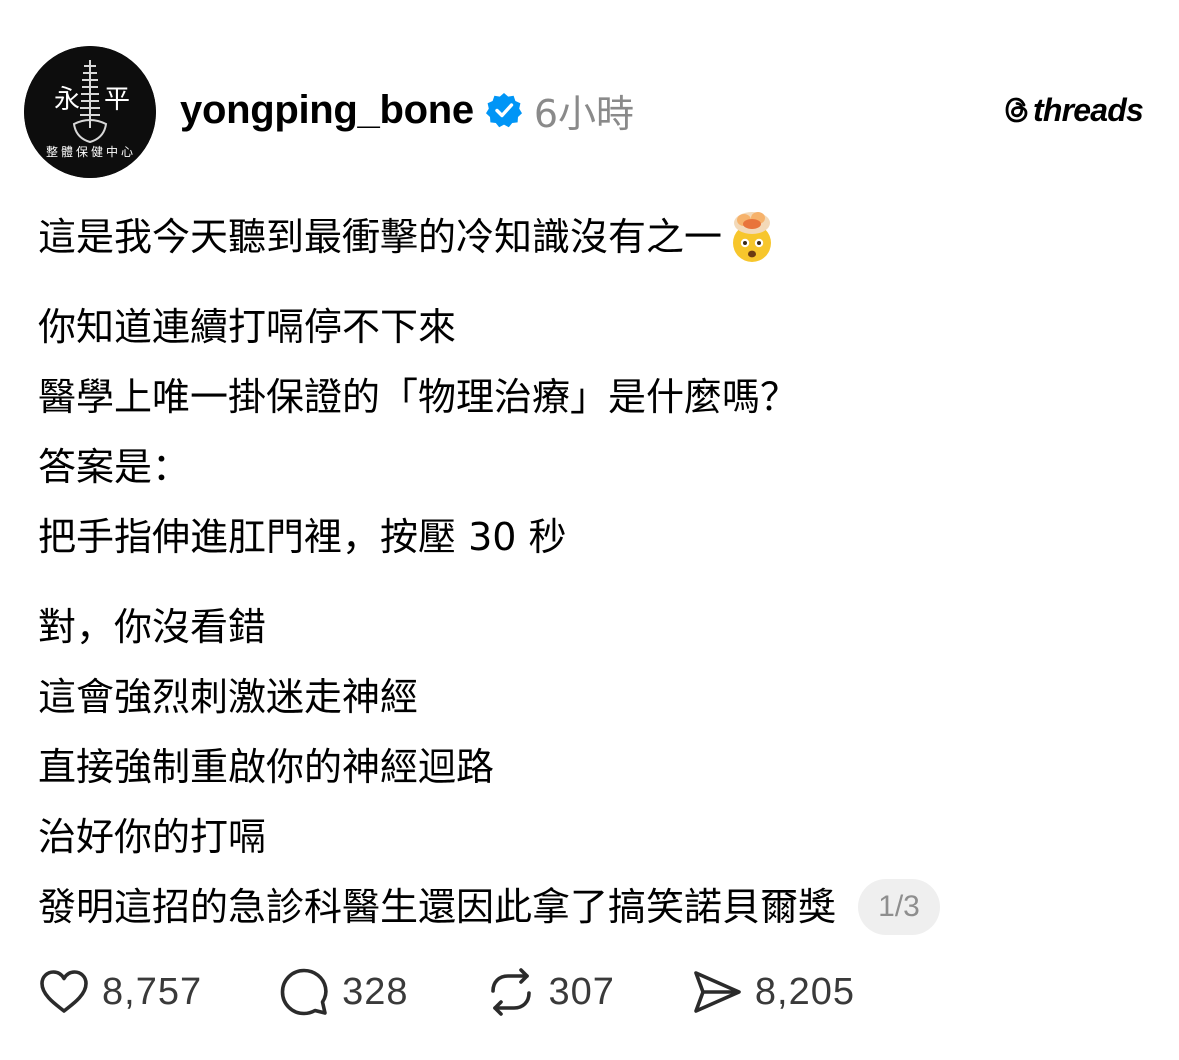 This screenshot has height=1060, width=1179. I want to click on reply-count: 328, so click(375, 991).